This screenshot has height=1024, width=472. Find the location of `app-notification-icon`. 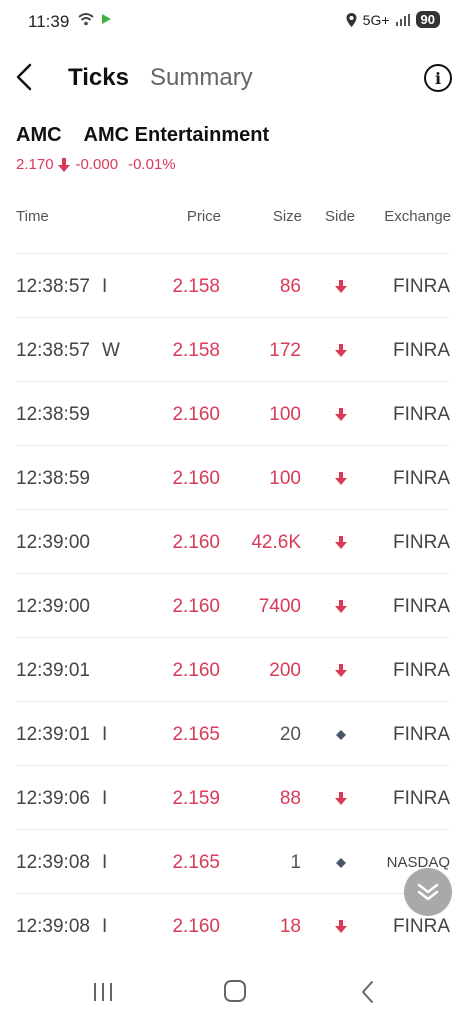

app-notification-icon is located at coordinates (106, 19).